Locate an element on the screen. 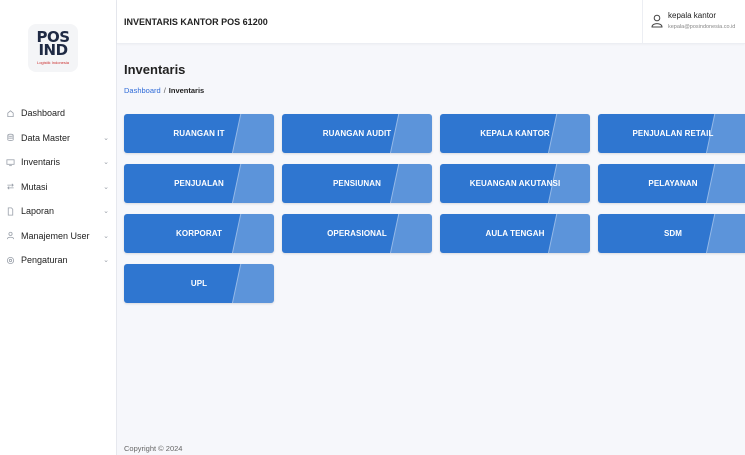 Image resolution: width=745 pixels, height=455 pixels. room-tile: PELAYANAN is located at coordinates (671, 183).